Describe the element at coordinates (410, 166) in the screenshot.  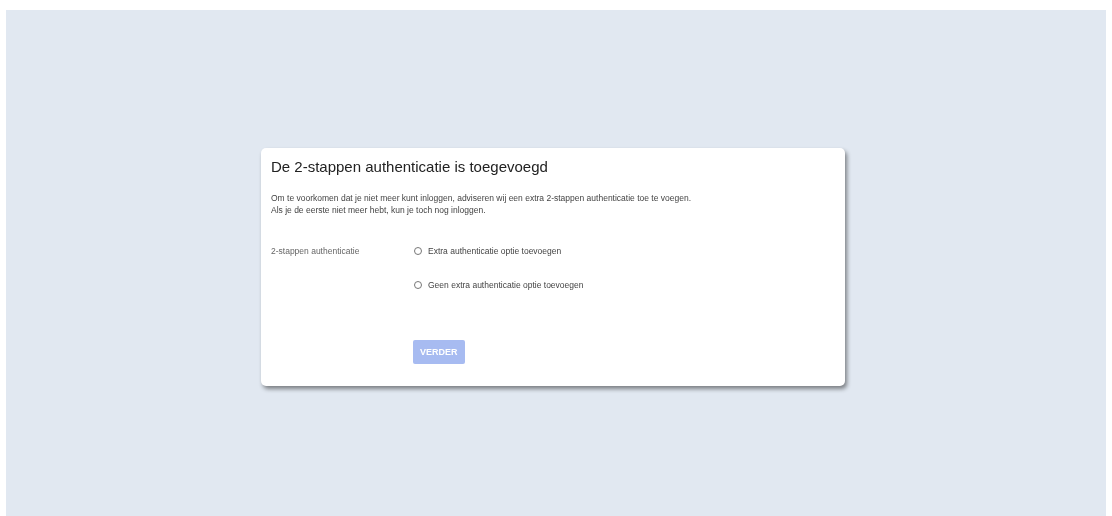
I see `dialog-title: De 2-stappen authenticatie is toegevoegd` at that location.